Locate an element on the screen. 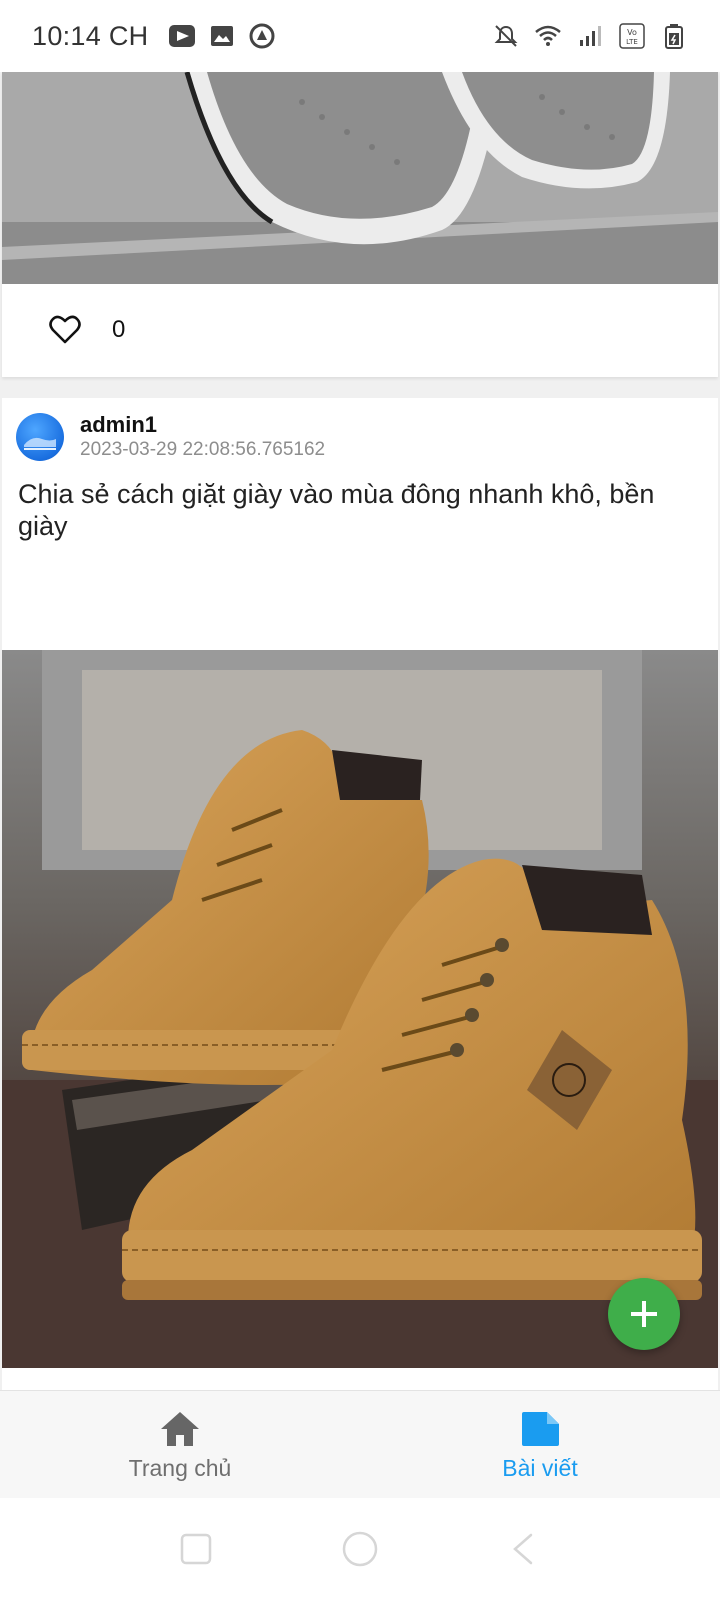  like-count: 0 is located at coordinates (119, 329).